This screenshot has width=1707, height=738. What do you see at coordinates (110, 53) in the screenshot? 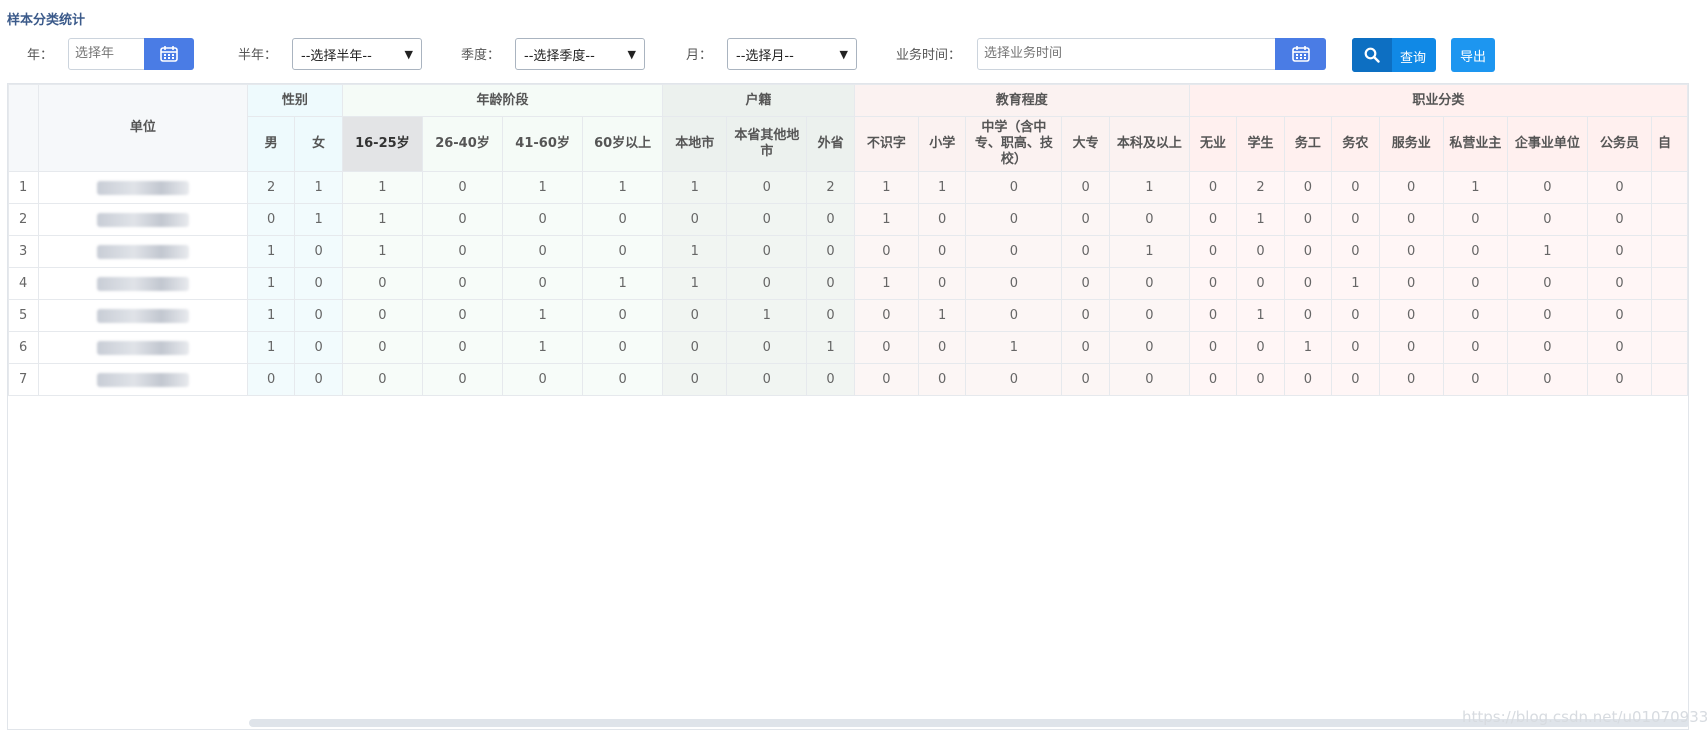
I see `year-input` at bounding box center [110, 53].